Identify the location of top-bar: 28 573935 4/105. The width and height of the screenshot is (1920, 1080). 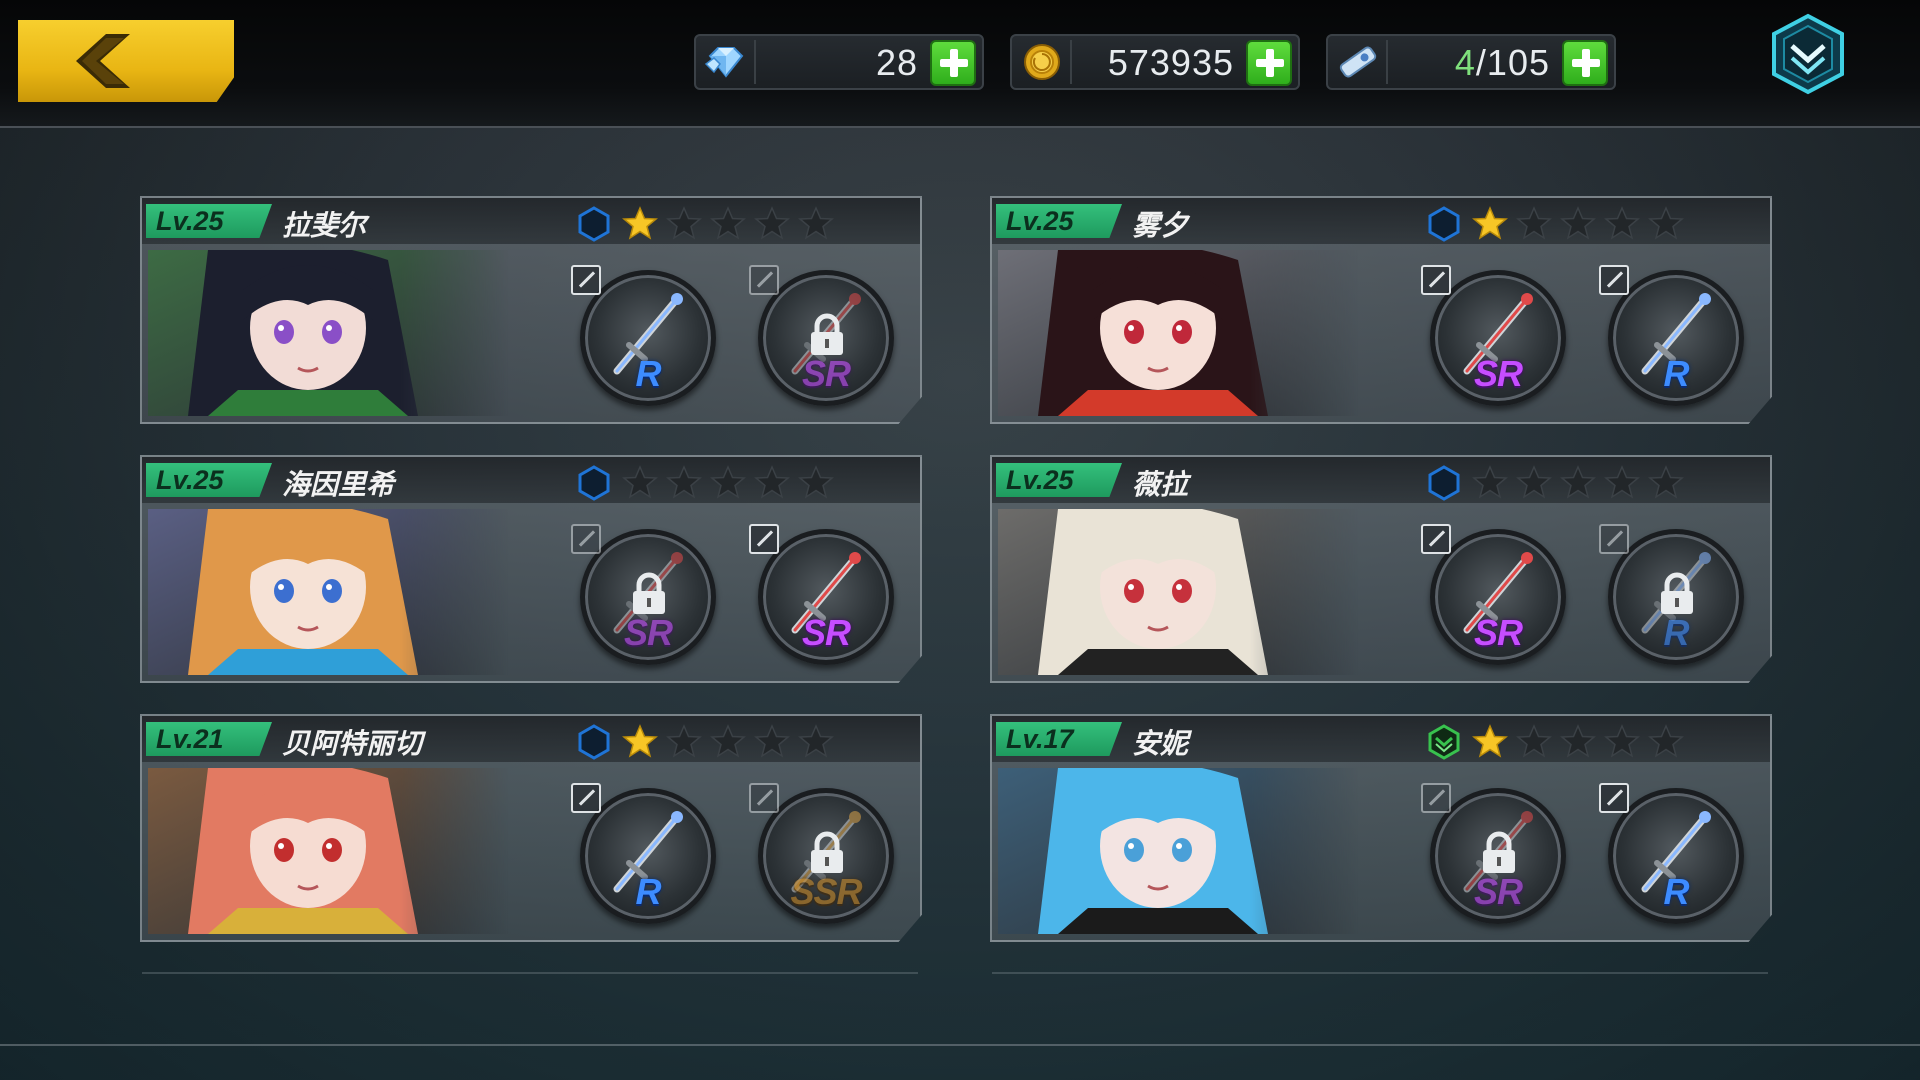
(960, 64).